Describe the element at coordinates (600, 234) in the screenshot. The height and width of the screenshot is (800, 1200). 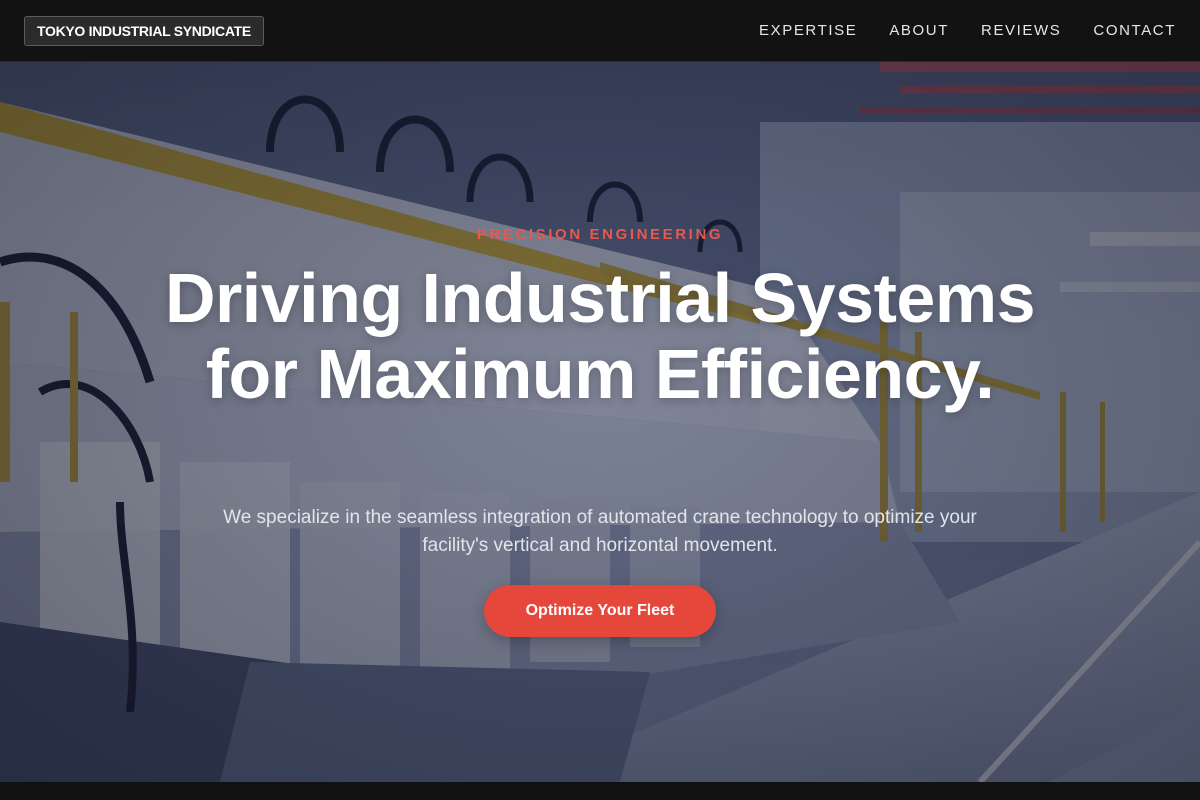
I see `hero-eyebrow: PRECISION ENGINEERING` at that location.